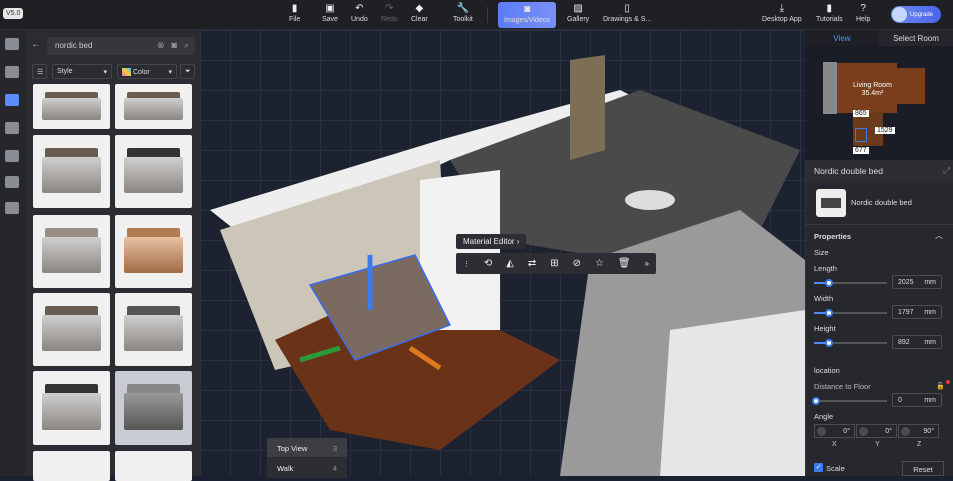  What do you see at coordinates (359, 8) in the screenshot?
I see `undo-icon: ↶` at bounding box center [359, 8].